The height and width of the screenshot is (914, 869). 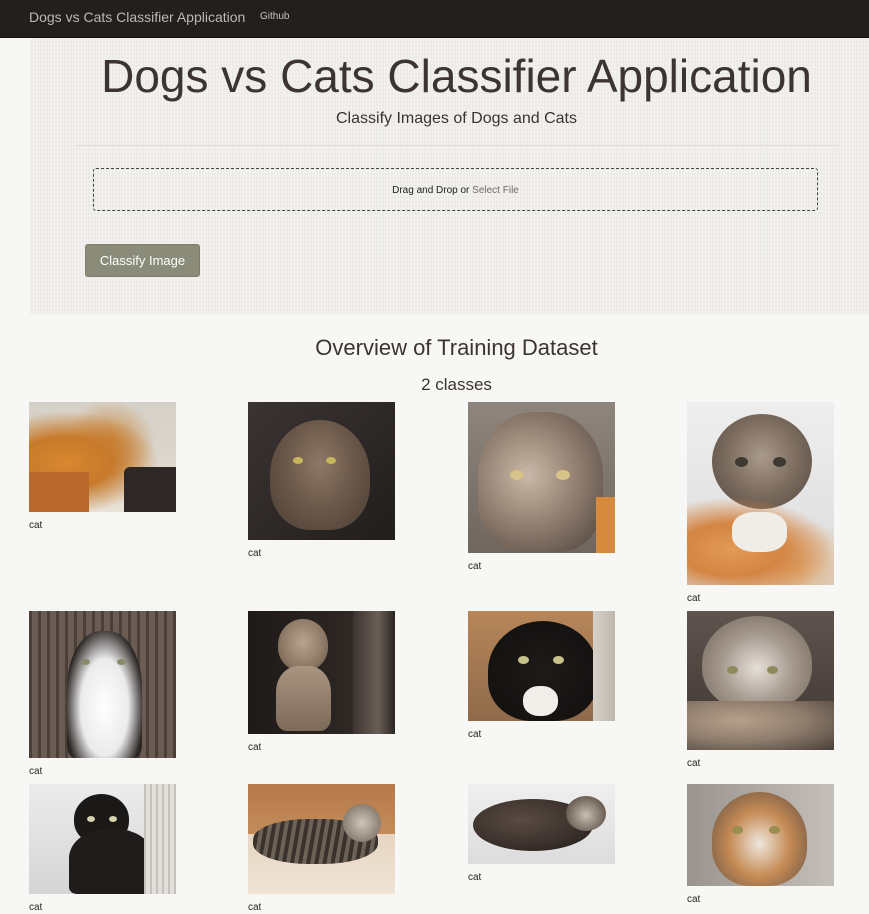 What do you see at coordinates (274, 17) in the screenshot?
I see `nav-link-github: Github` at bounding box center [274, 17].